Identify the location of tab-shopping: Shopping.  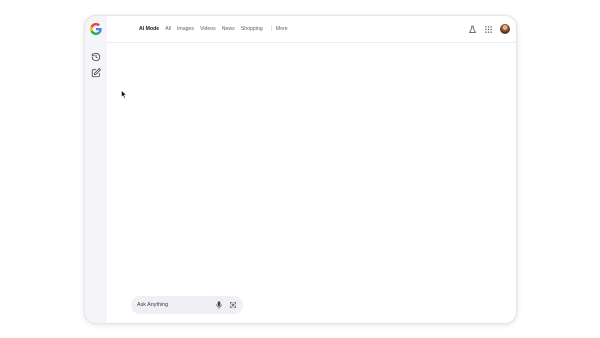
(252, 29).